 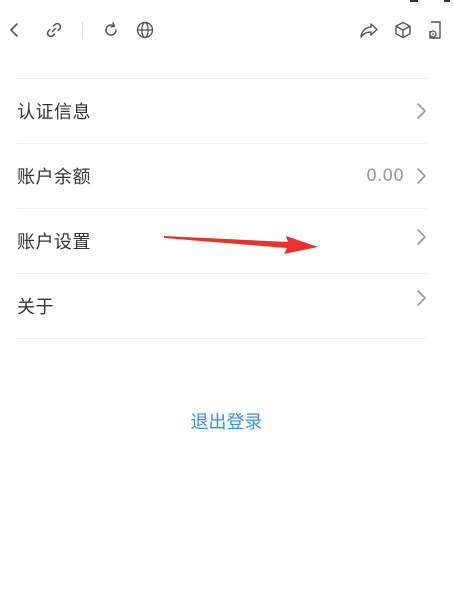 I want to click on share-icon, so click(x=369, y=30).